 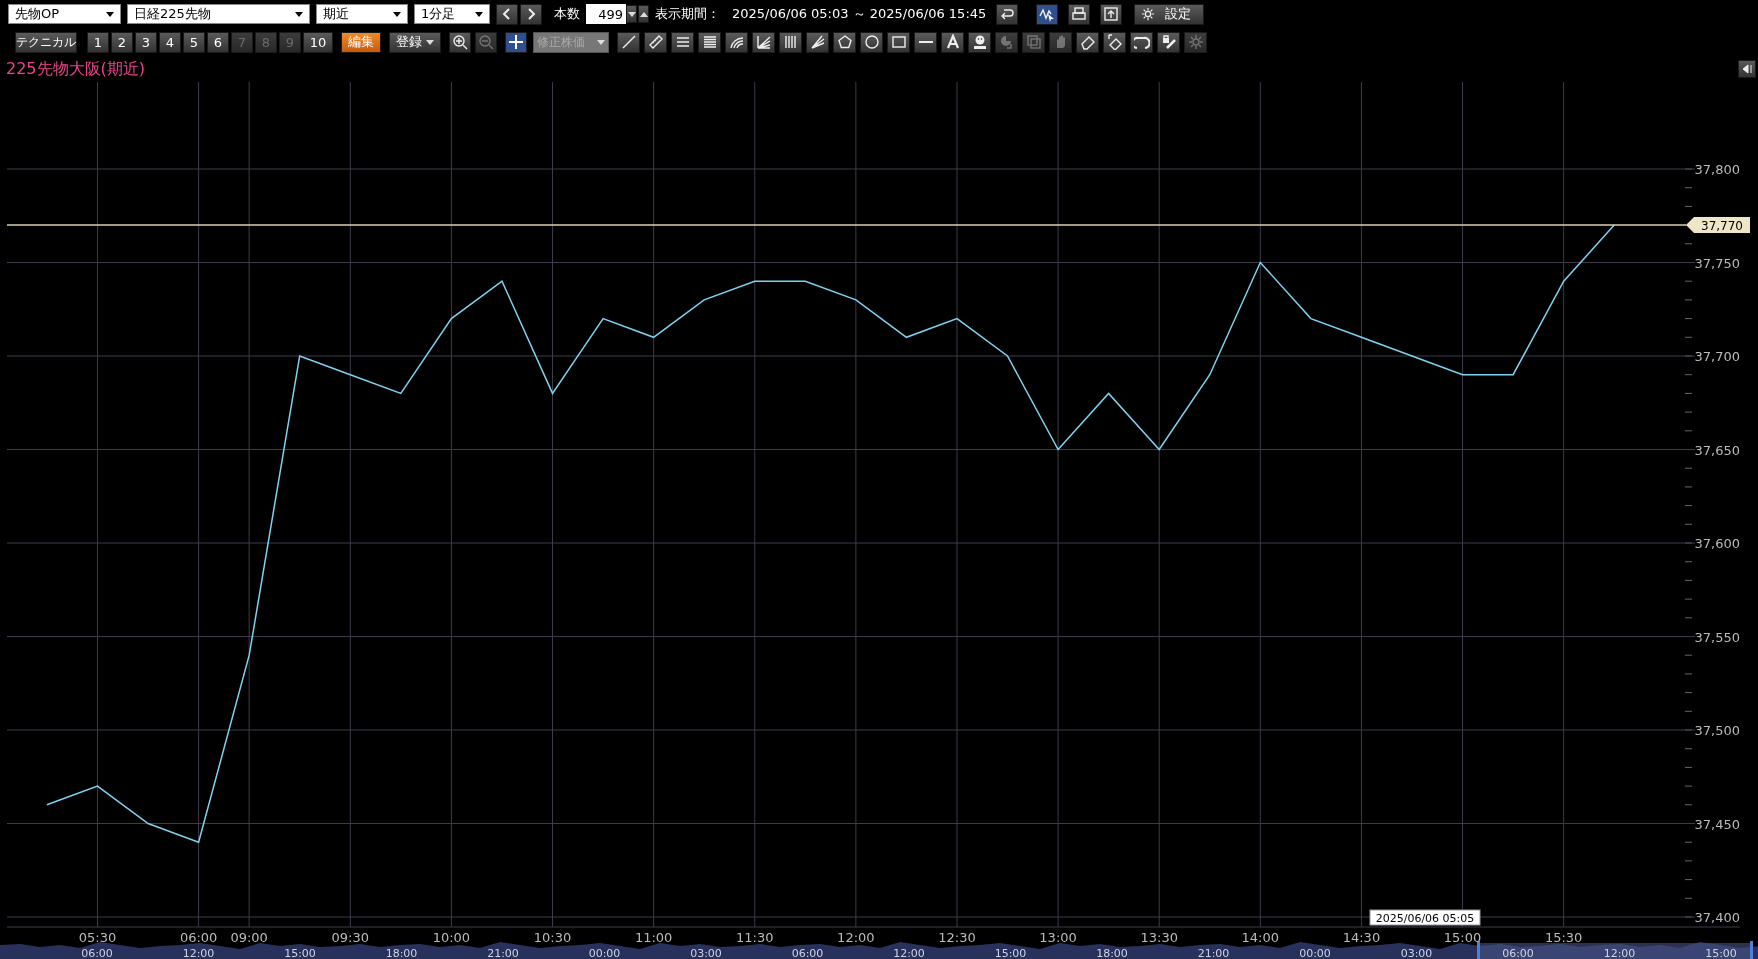 What do you see at coordinates (415, 42) in the screenshot?
I see `register-button: 登録` at bounding box center [415, 42].